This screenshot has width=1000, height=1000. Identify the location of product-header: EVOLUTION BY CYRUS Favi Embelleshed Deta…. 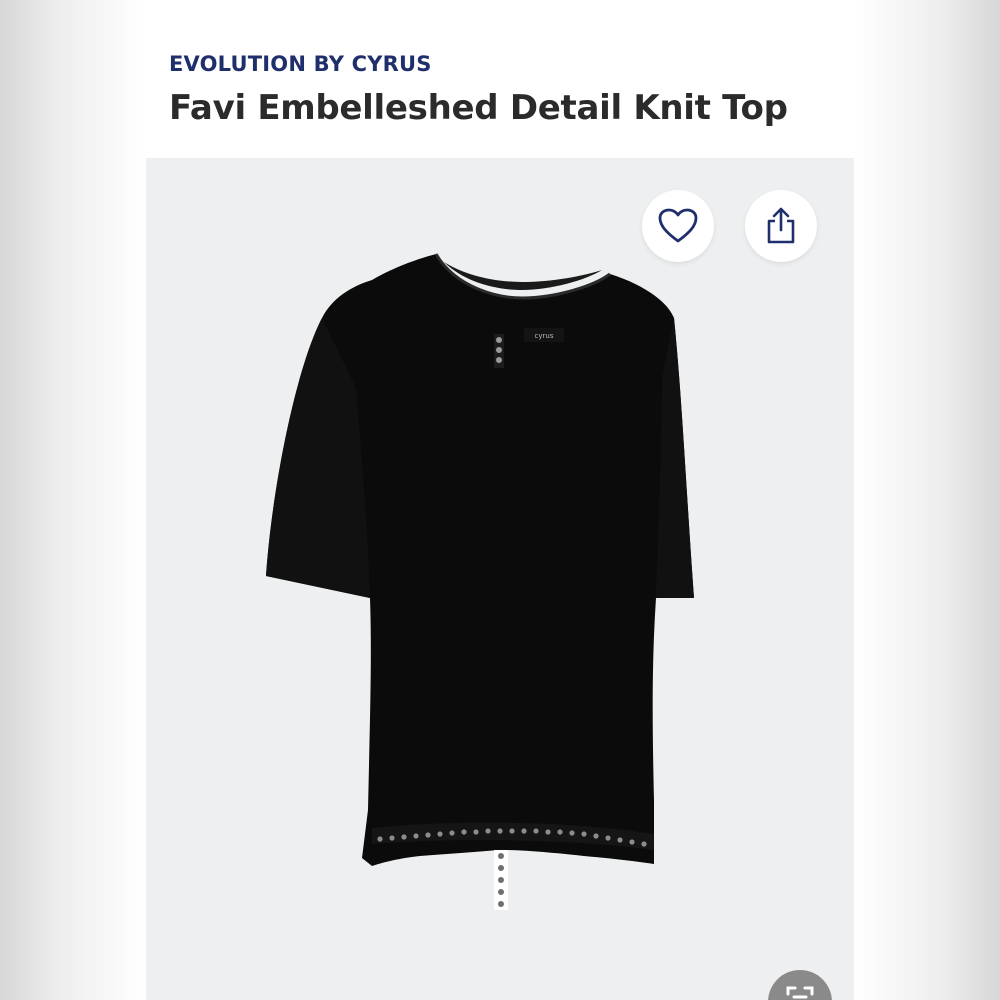
(500, 79).